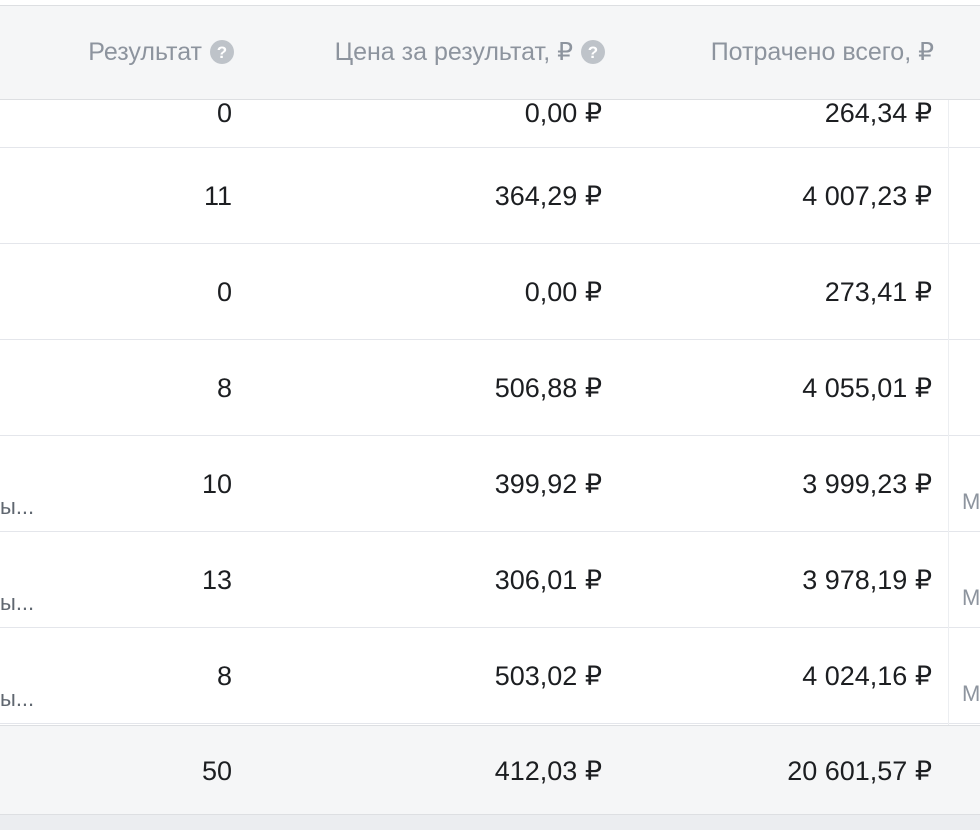 Image resolution: width=980 pixels, height=830 pixels. What do you see at coordinates (548, 676) in the screenshot?
I see `cell-cost-per-result: 503,02 ₽` at bounding box center [548, 676].